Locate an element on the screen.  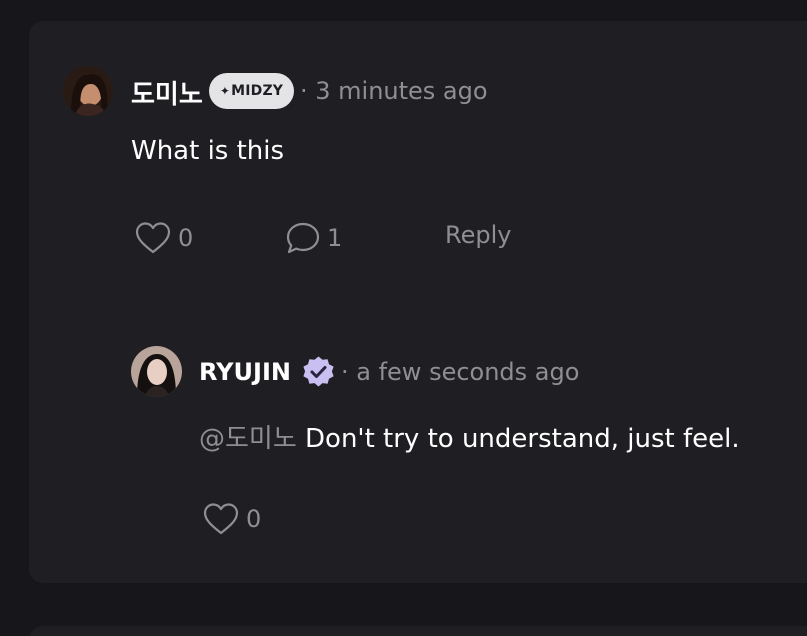
mention-link: @도미노 is located at coordinates (248, 439).